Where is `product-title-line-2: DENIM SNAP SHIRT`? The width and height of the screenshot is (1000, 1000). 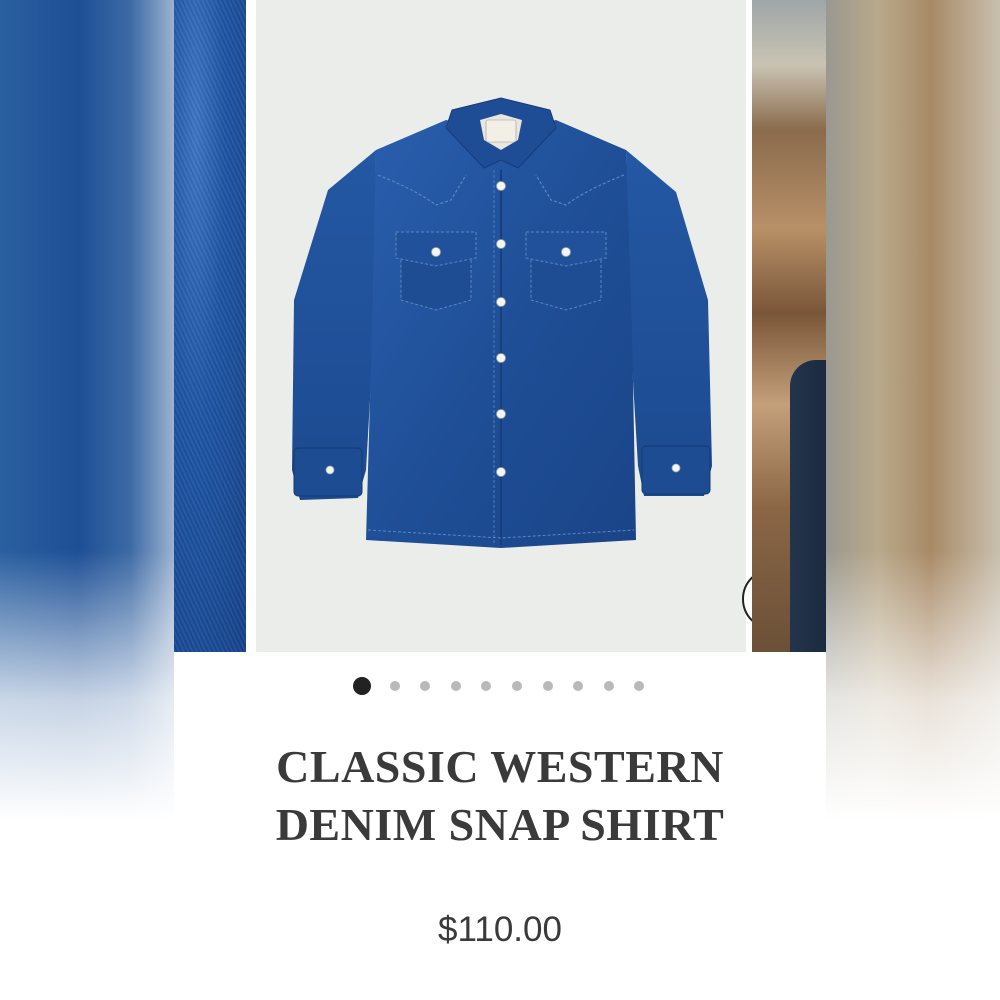
product-title-line-2: DENIM SNAP SHIRT is located at coordinates (500, 824).